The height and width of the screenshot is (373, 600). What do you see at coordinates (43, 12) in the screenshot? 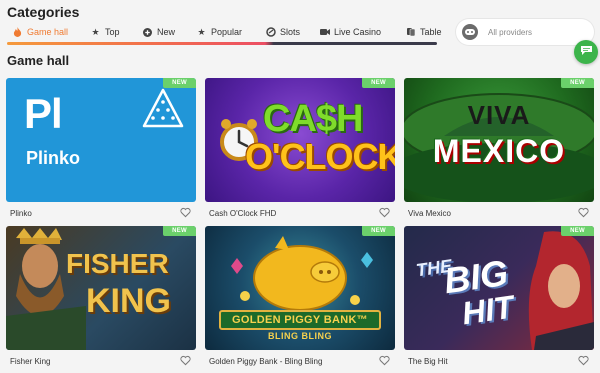
I see `categories-title: Categories` at bounding box center [43, 12].